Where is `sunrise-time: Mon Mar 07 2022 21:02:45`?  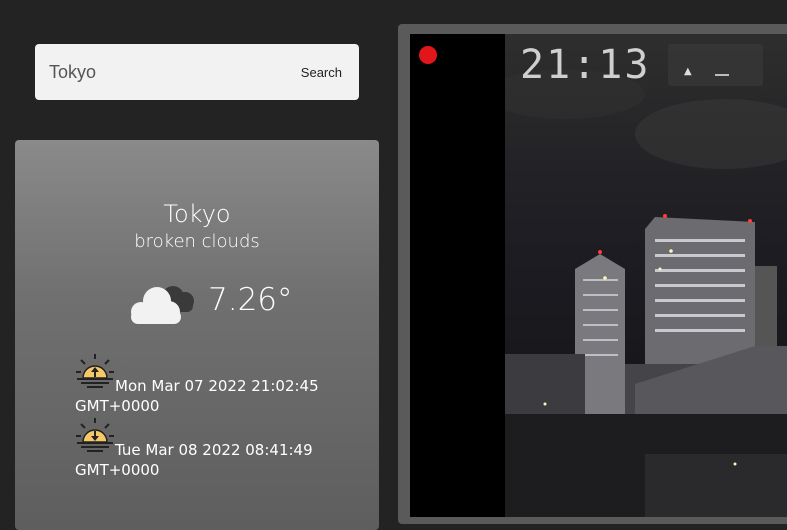 sunrise-time: Mon Mar 07 2022 21:02:45 is located at coordinates (217, 386).